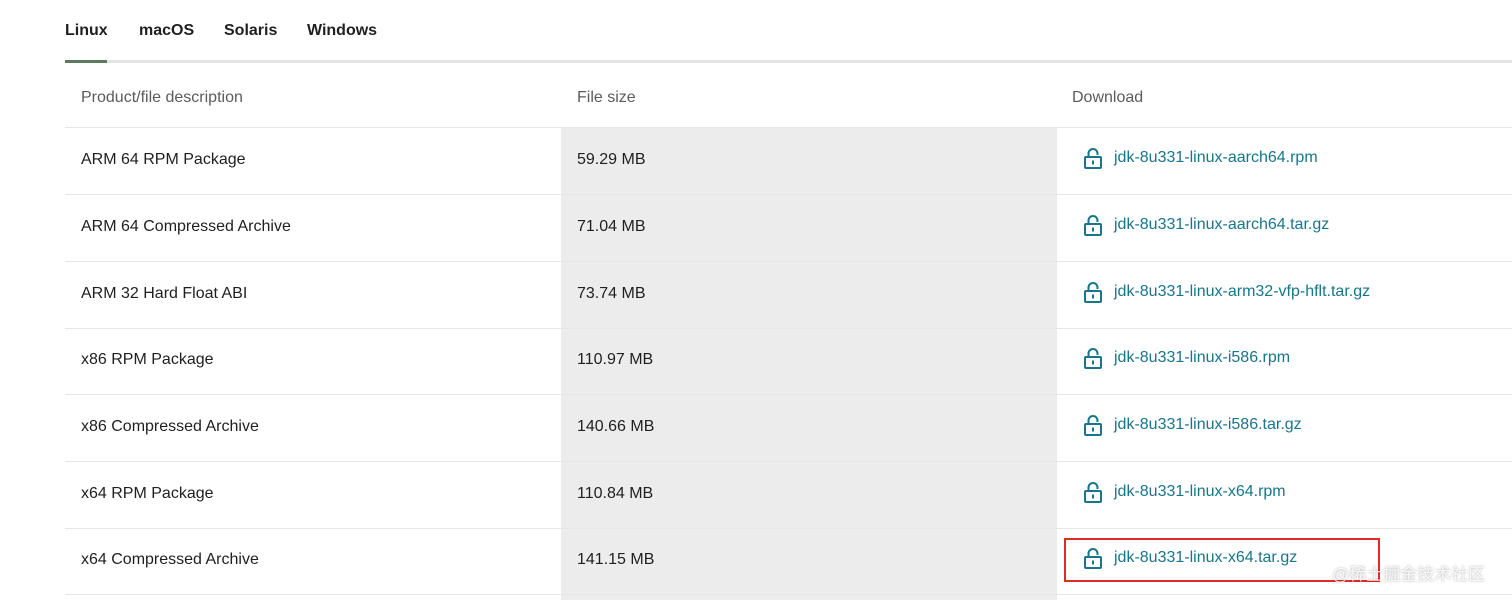 The image size is (1512, 600). Describe the element at coordinates (162, 97) in the screenshot. I see `header-description: Product/file description` at that location.